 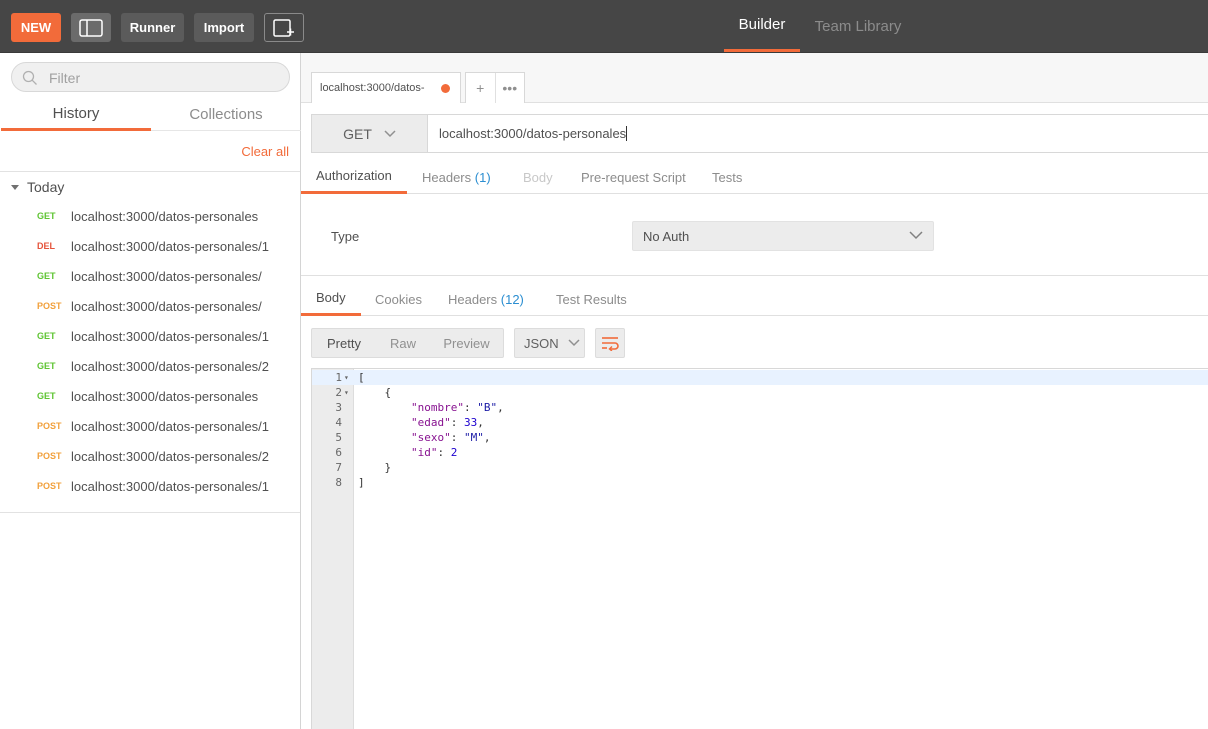 I want to click on add-tab-button: +, so click(x=481, y=88).